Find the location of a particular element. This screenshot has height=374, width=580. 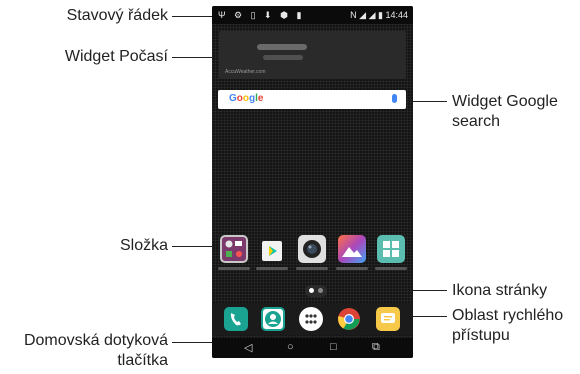

gallery-label is located at coordinates (352, 268).